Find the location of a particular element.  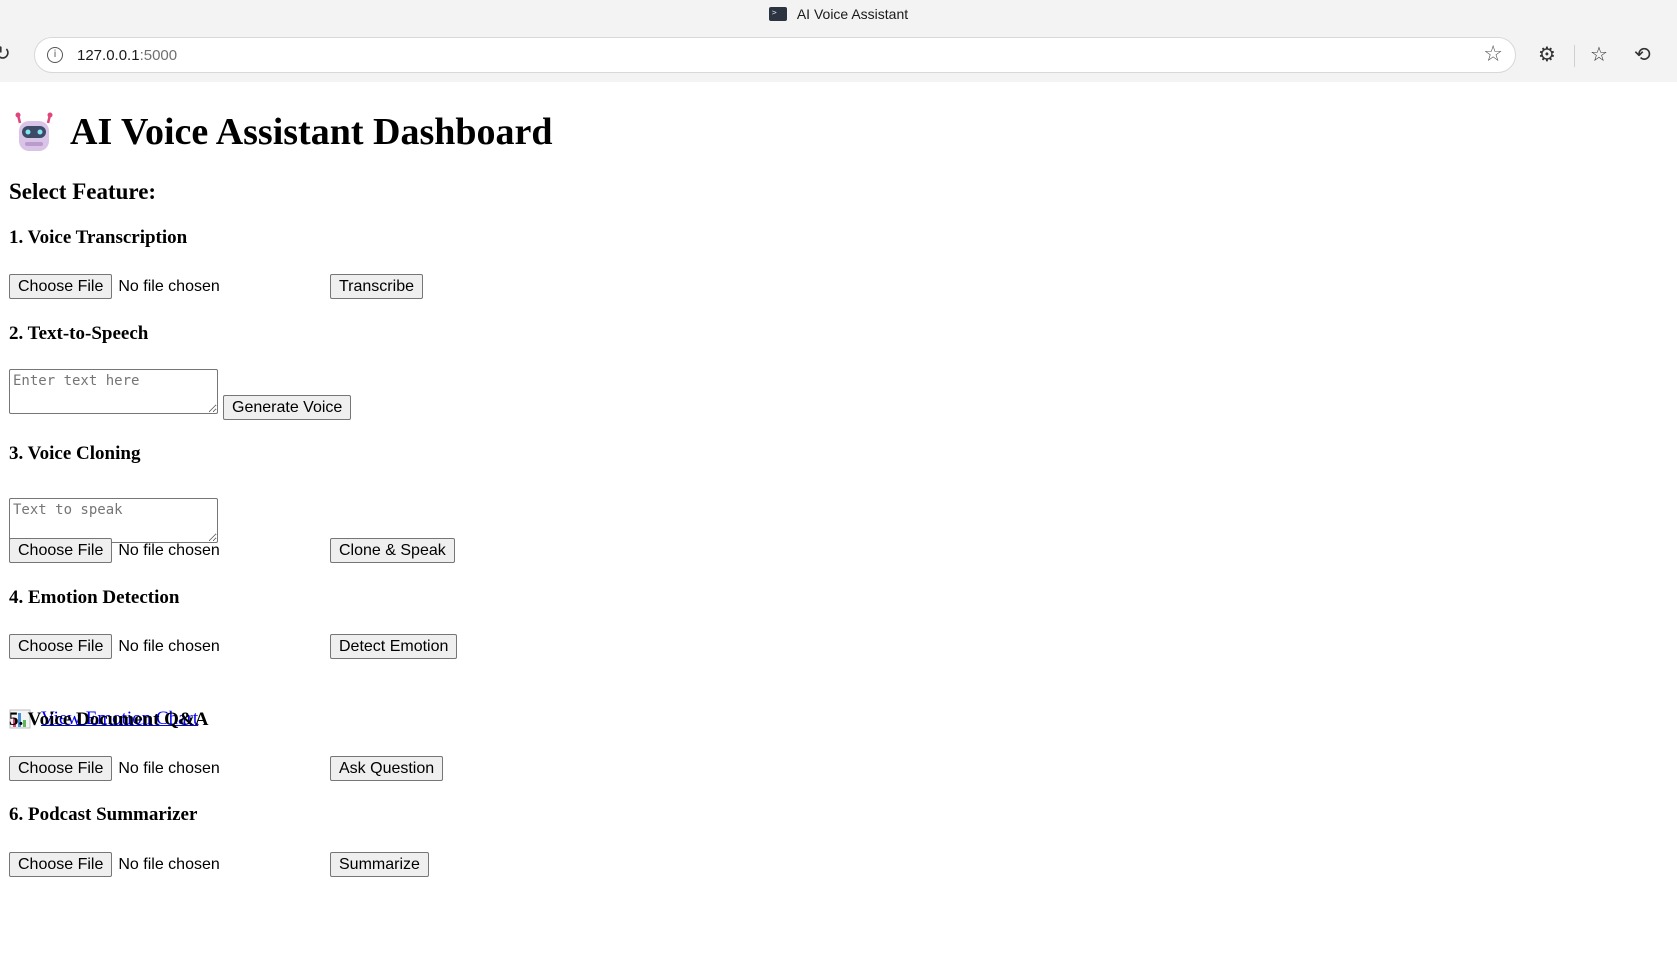

summarize-button: Summarize is located at coordinates (379, 864).